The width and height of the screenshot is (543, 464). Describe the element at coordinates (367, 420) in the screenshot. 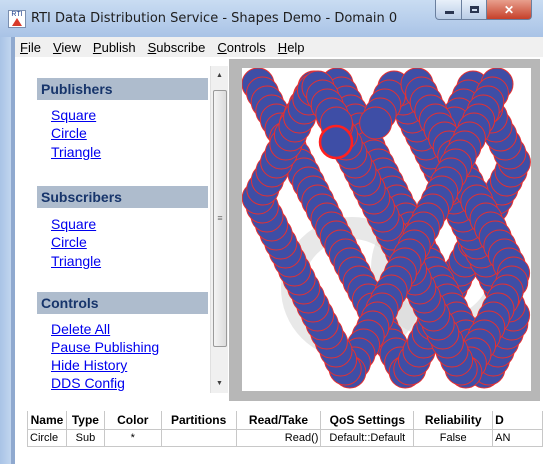

I see `column-header-qos-settings: QoS Settings` at that location.